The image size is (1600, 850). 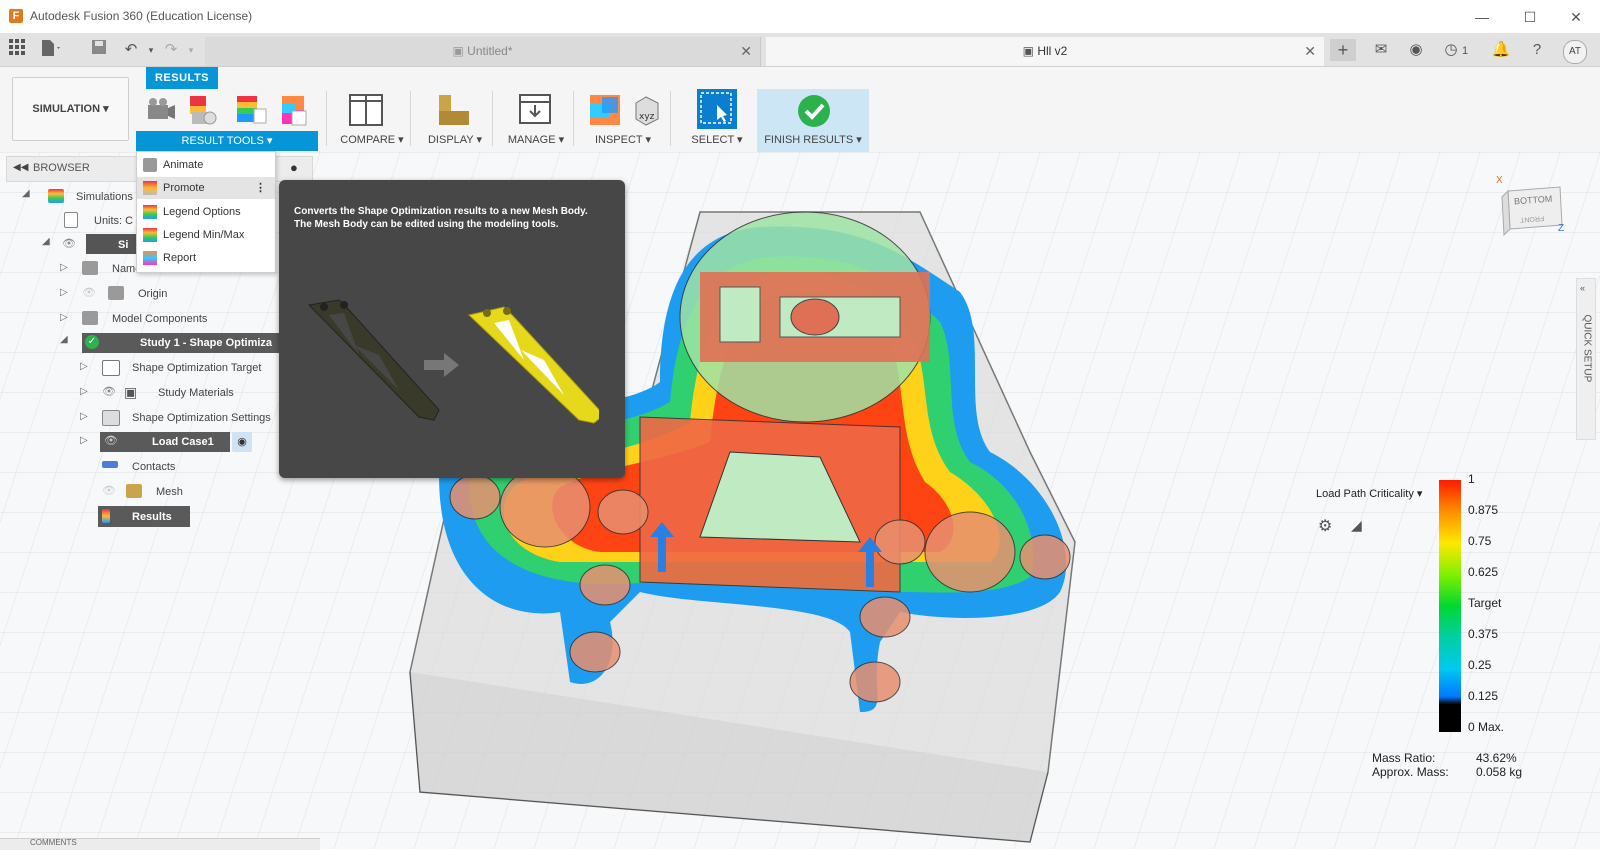 I want to click on ribbon-separator, so click(x=326, y=118).